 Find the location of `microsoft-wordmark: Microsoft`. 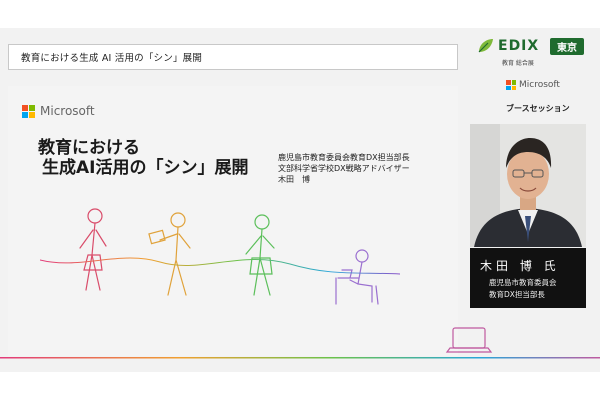

microsoft-wordmark: Microsoft is located at coordinates (67, 111).